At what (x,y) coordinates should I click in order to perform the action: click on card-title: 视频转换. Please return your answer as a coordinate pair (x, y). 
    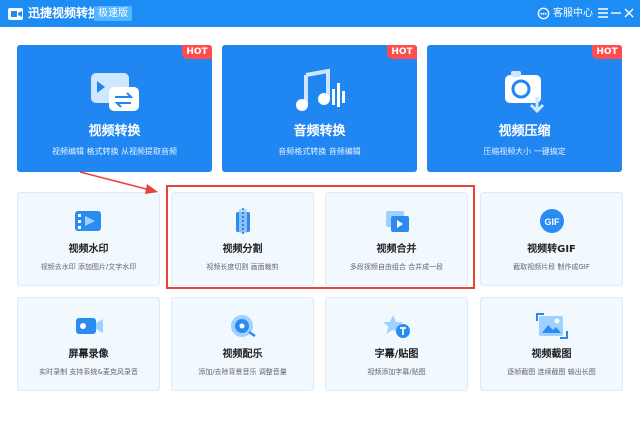
    Looking at the image, I should click on (114, 131).